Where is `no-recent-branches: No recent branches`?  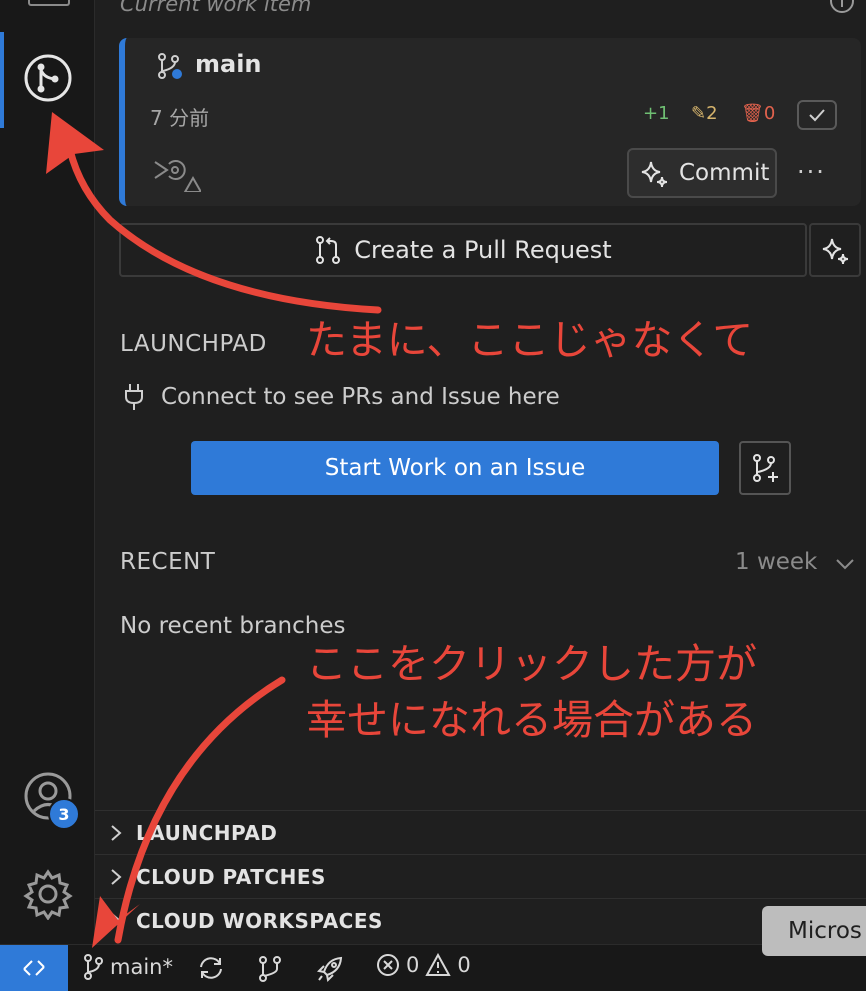
no-recent-branches: No recent branches is located at coordinates (233, 626).